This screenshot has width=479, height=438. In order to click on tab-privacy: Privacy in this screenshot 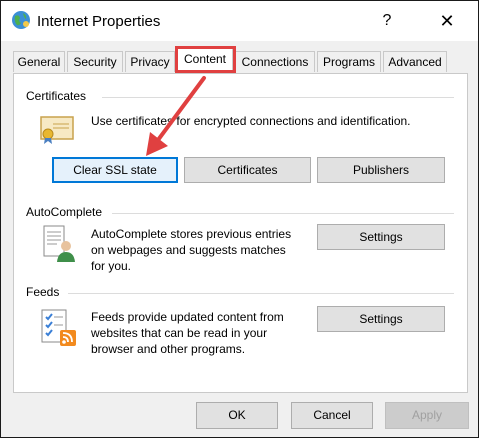, I will do `click(150, 61)`.